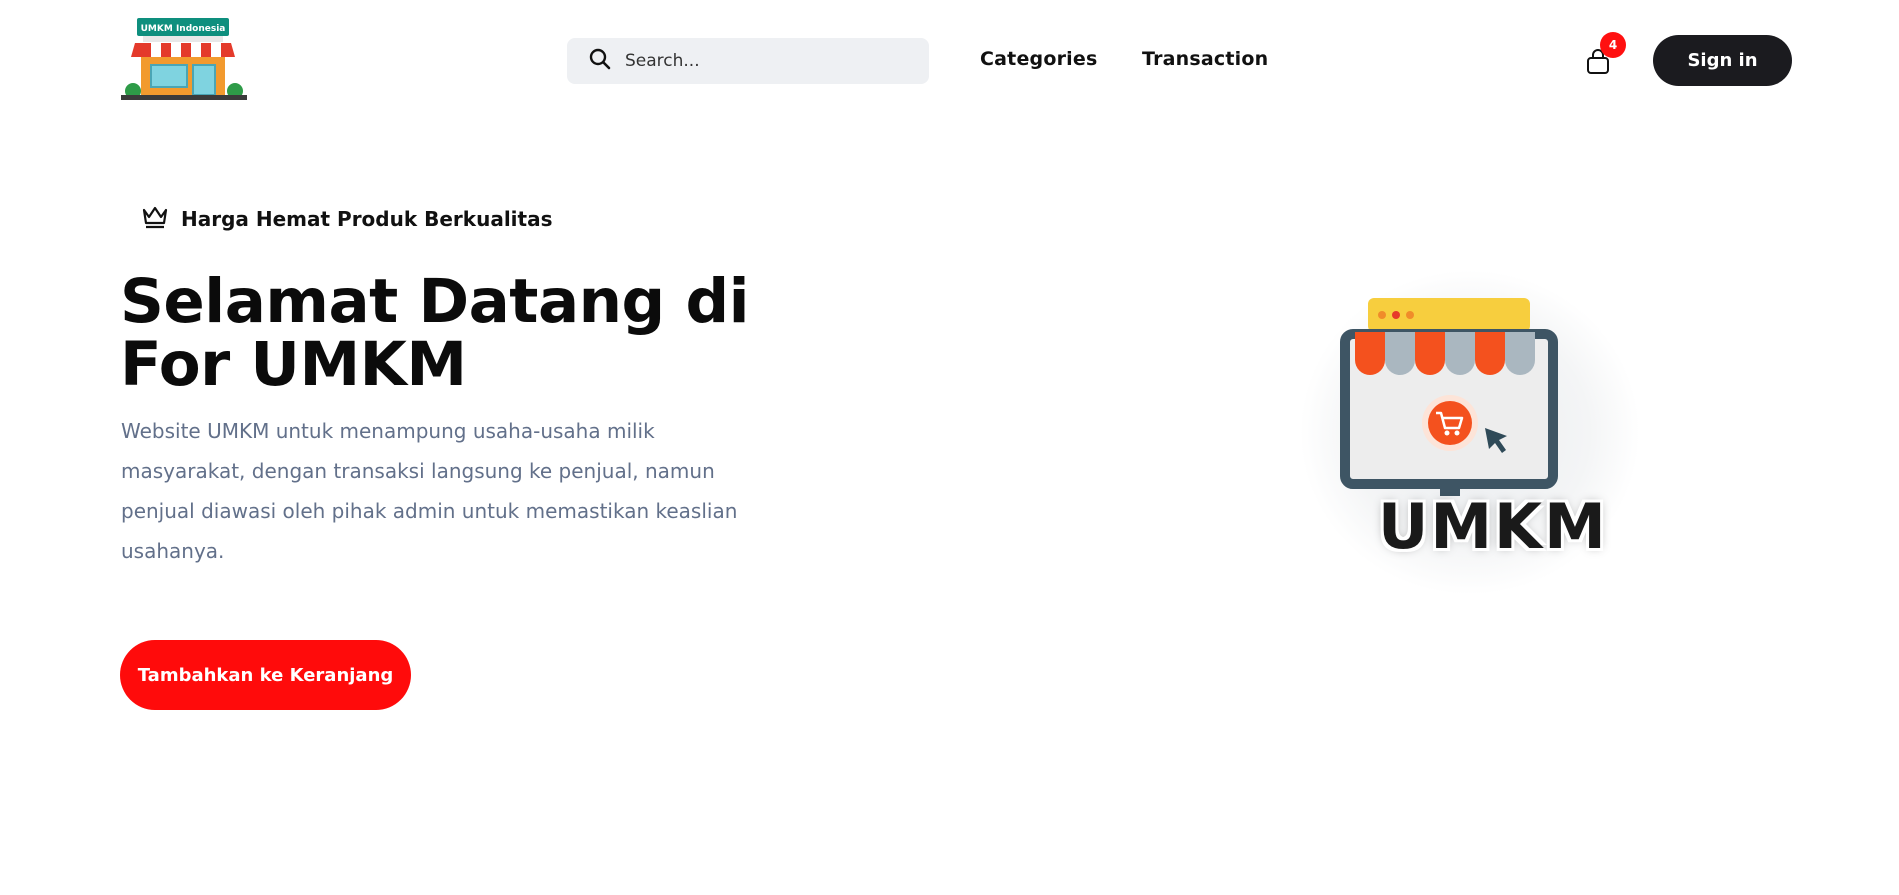  I want to click on search-bar, so click(748, 61).